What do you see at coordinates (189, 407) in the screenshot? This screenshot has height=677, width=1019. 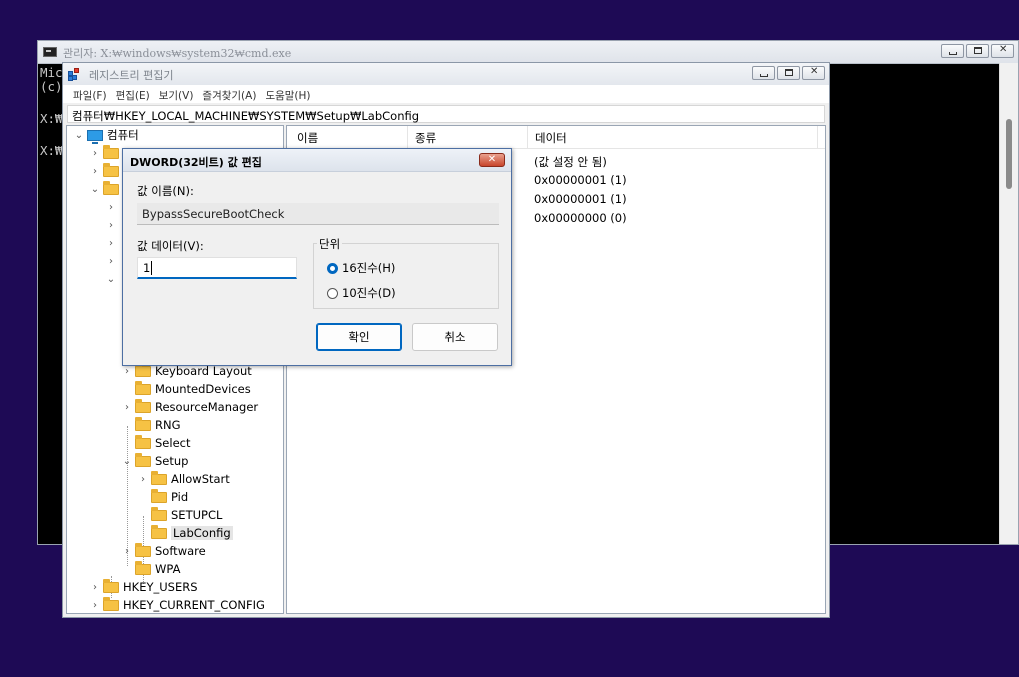 I see `tree-node-resourcemanager: › ResourceManager` at bounding box center [189, 407].